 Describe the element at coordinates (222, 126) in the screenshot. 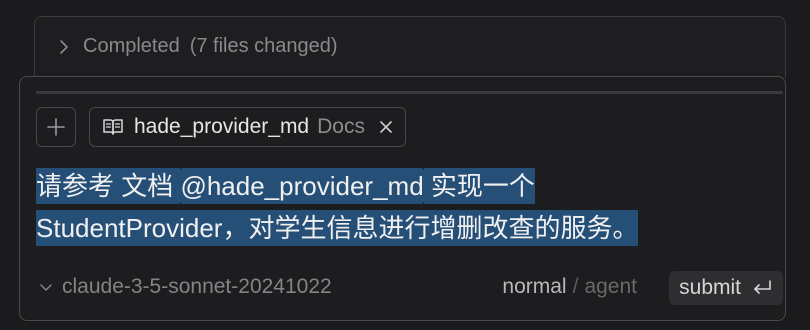

I see `chip-name: hade_provider_md` at that location.